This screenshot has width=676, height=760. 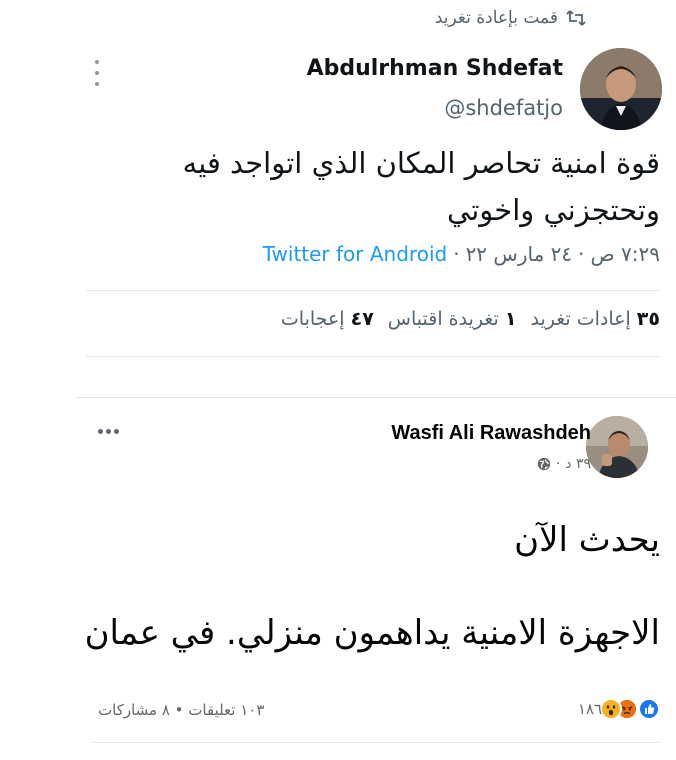 I want to click on reaction-icons, so click(x=630, y=709).